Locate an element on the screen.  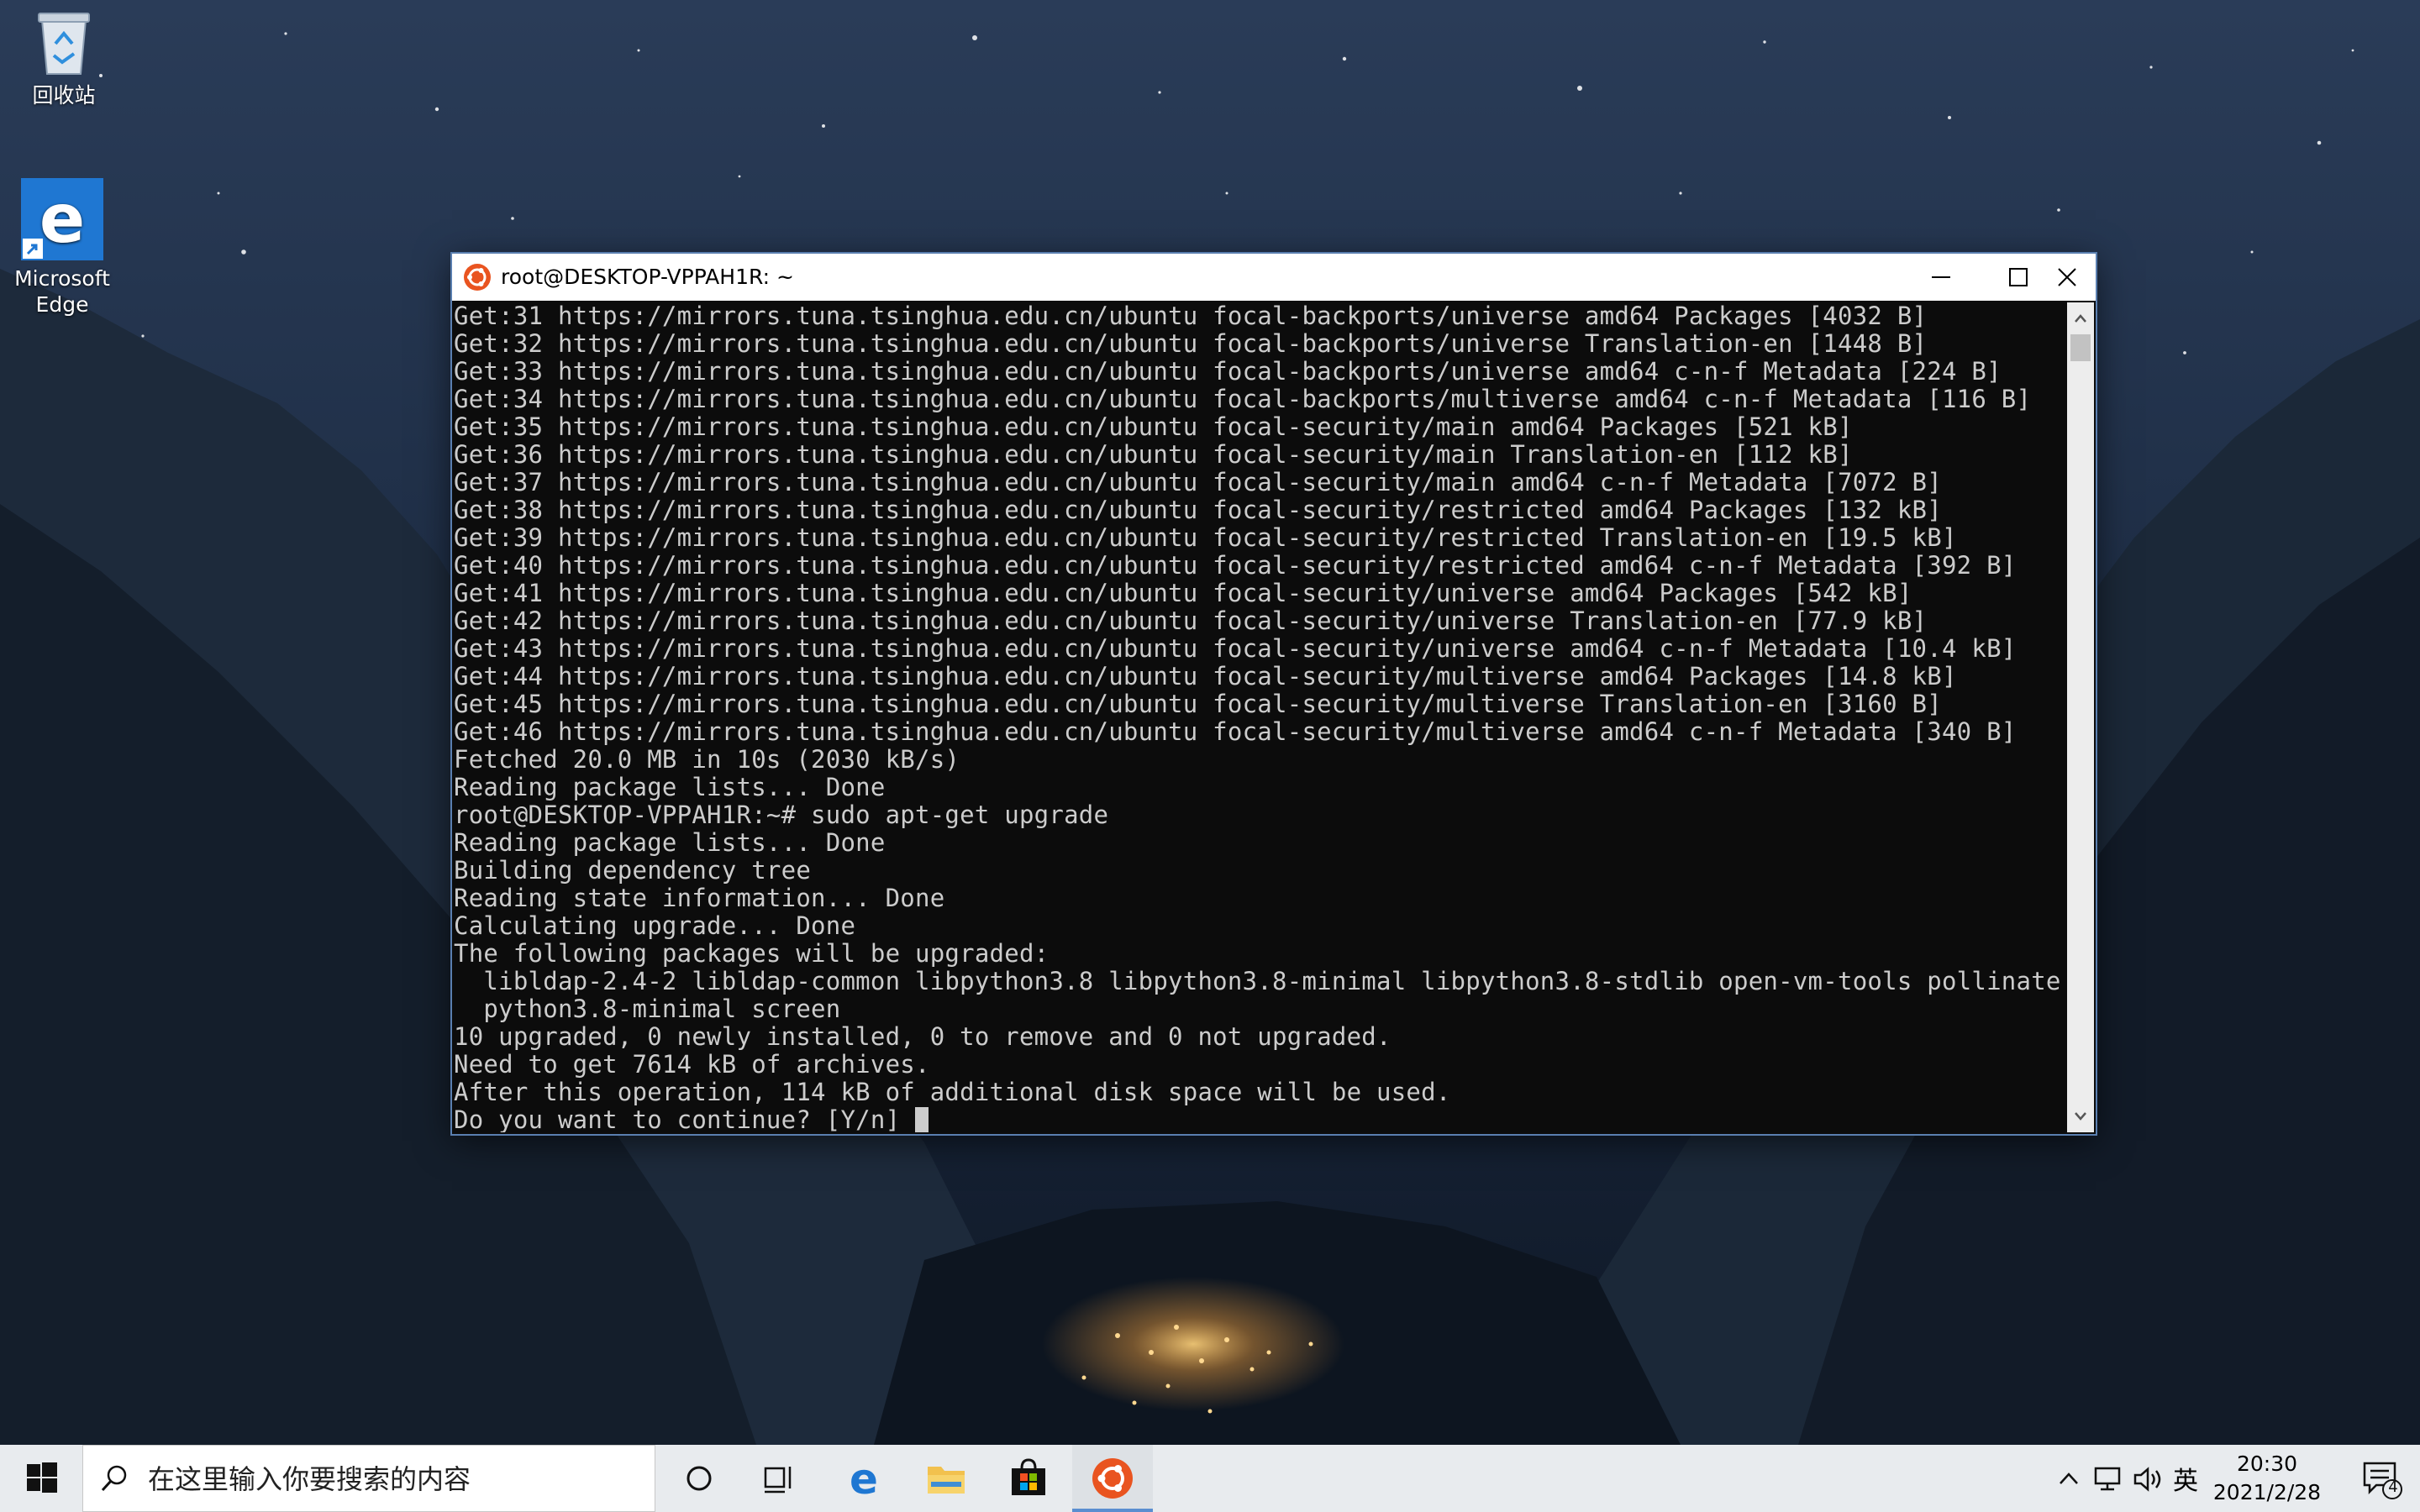
taskbar-ubuntu is located at coordinates (1112, 1478).